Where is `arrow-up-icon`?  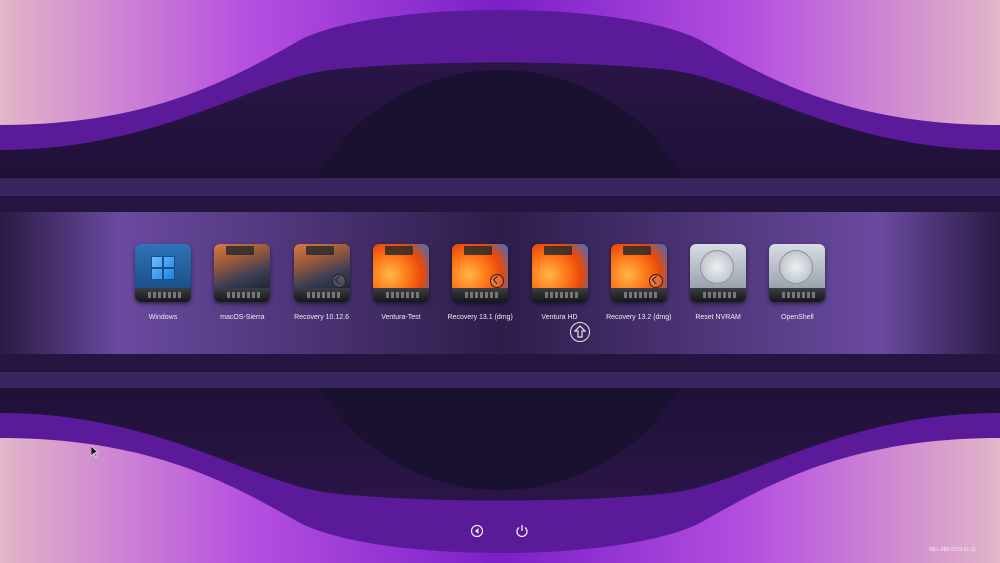 arrow-up-icon is located at coordinates (580, 331).